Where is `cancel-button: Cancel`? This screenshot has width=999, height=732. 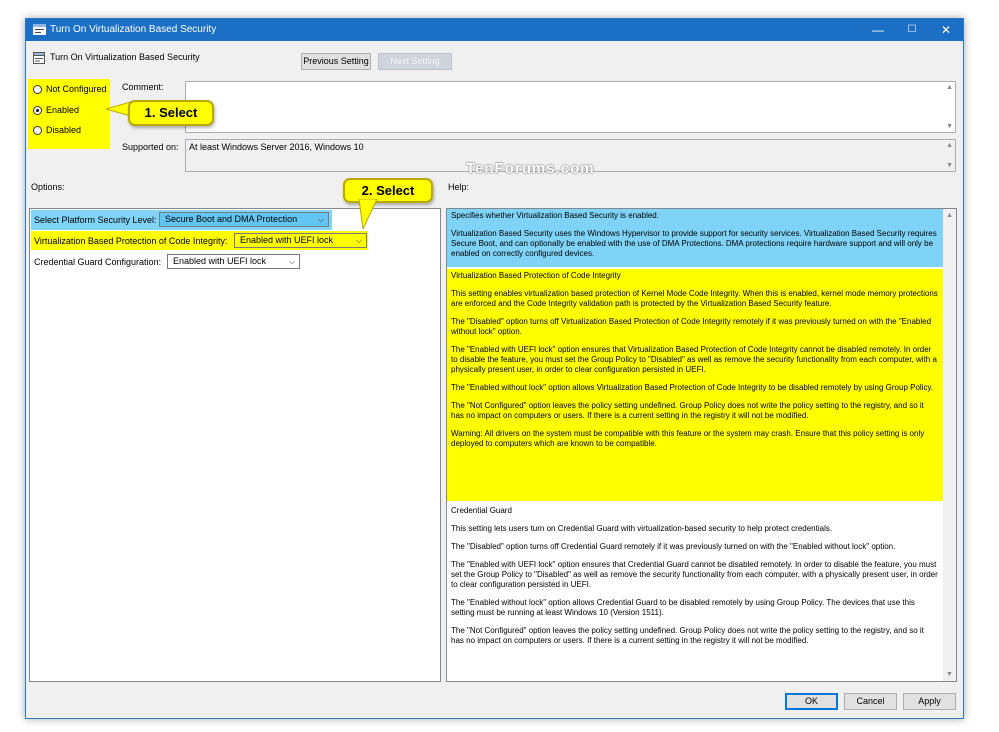
cancel-button: Cancel is located at coordinates (870, 701).